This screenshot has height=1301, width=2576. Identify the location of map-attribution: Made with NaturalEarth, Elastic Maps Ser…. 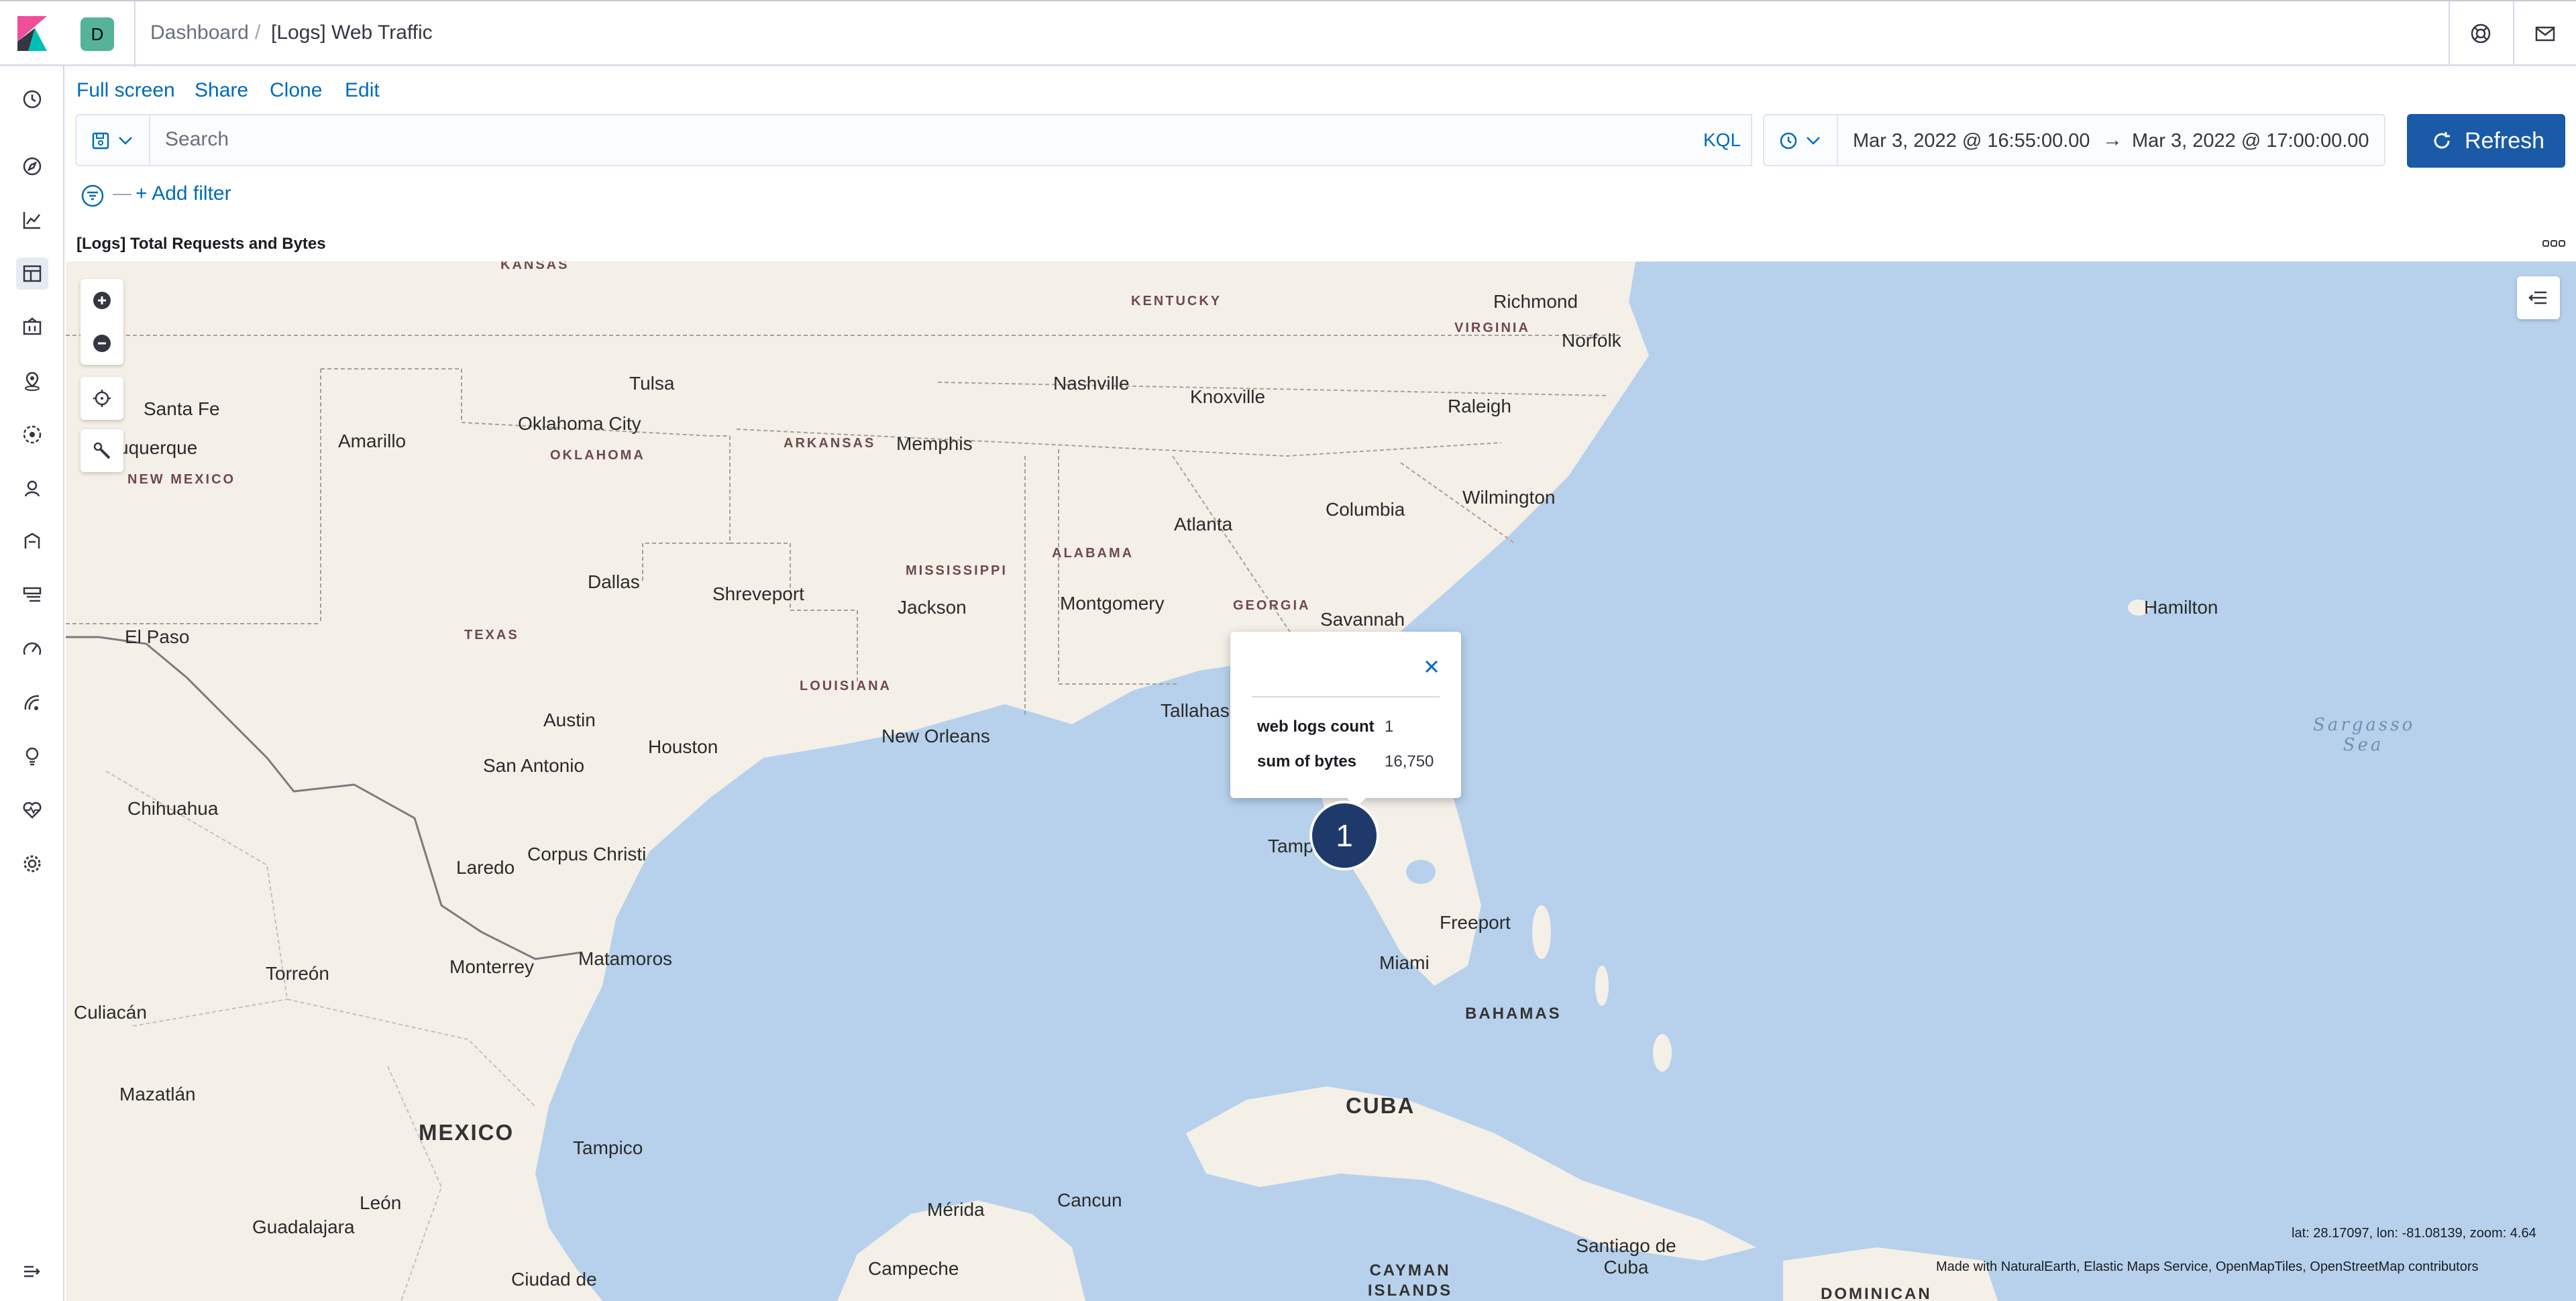
(2207, 1267).